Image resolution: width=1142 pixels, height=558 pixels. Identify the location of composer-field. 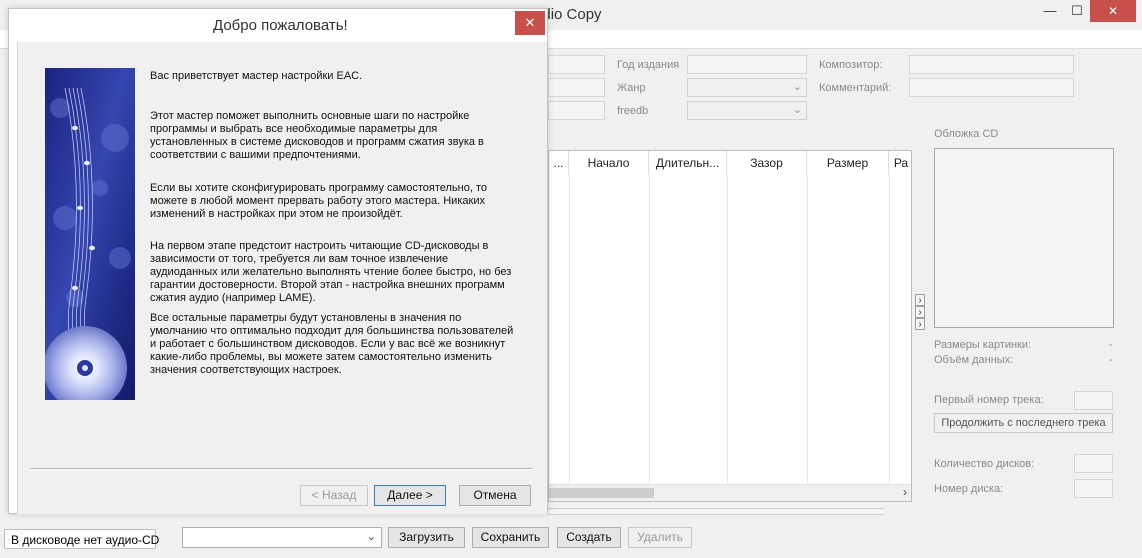
(991, 64).